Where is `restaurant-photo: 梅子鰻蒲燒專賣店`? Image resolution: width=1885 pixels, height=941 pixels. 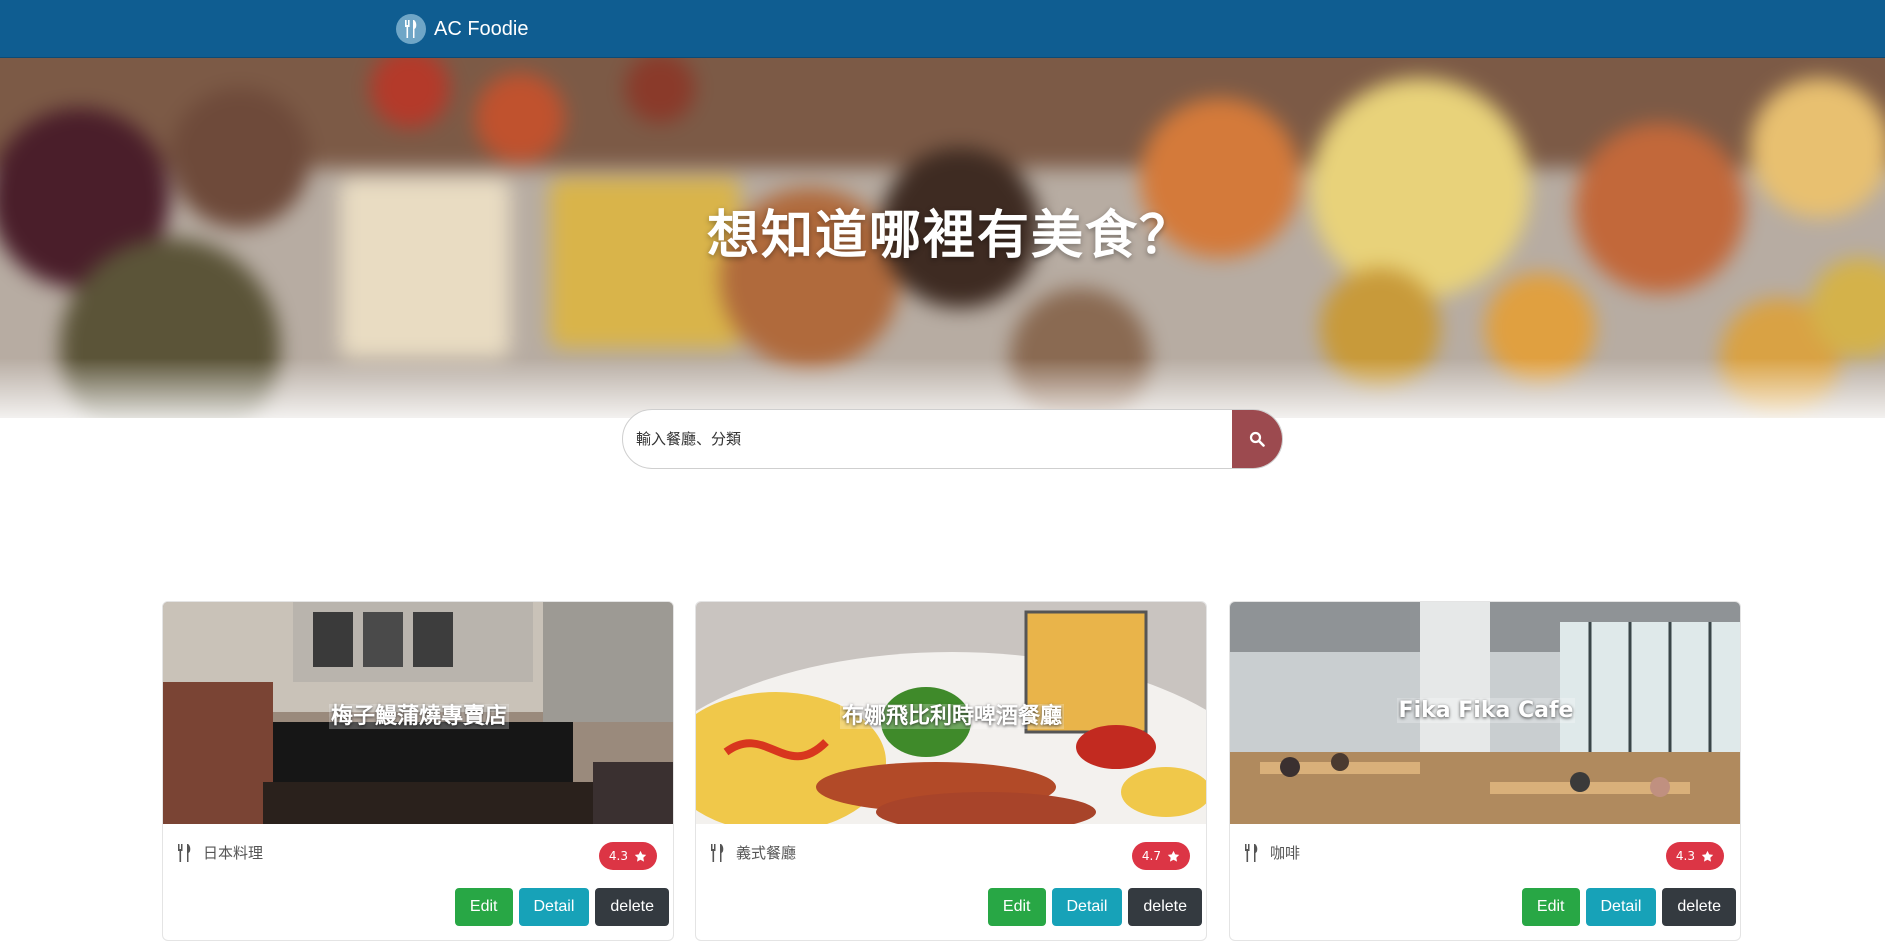 restaurant-photo: 梅子鰻蒲燒專賣店 is located at coordinates (418, 713).